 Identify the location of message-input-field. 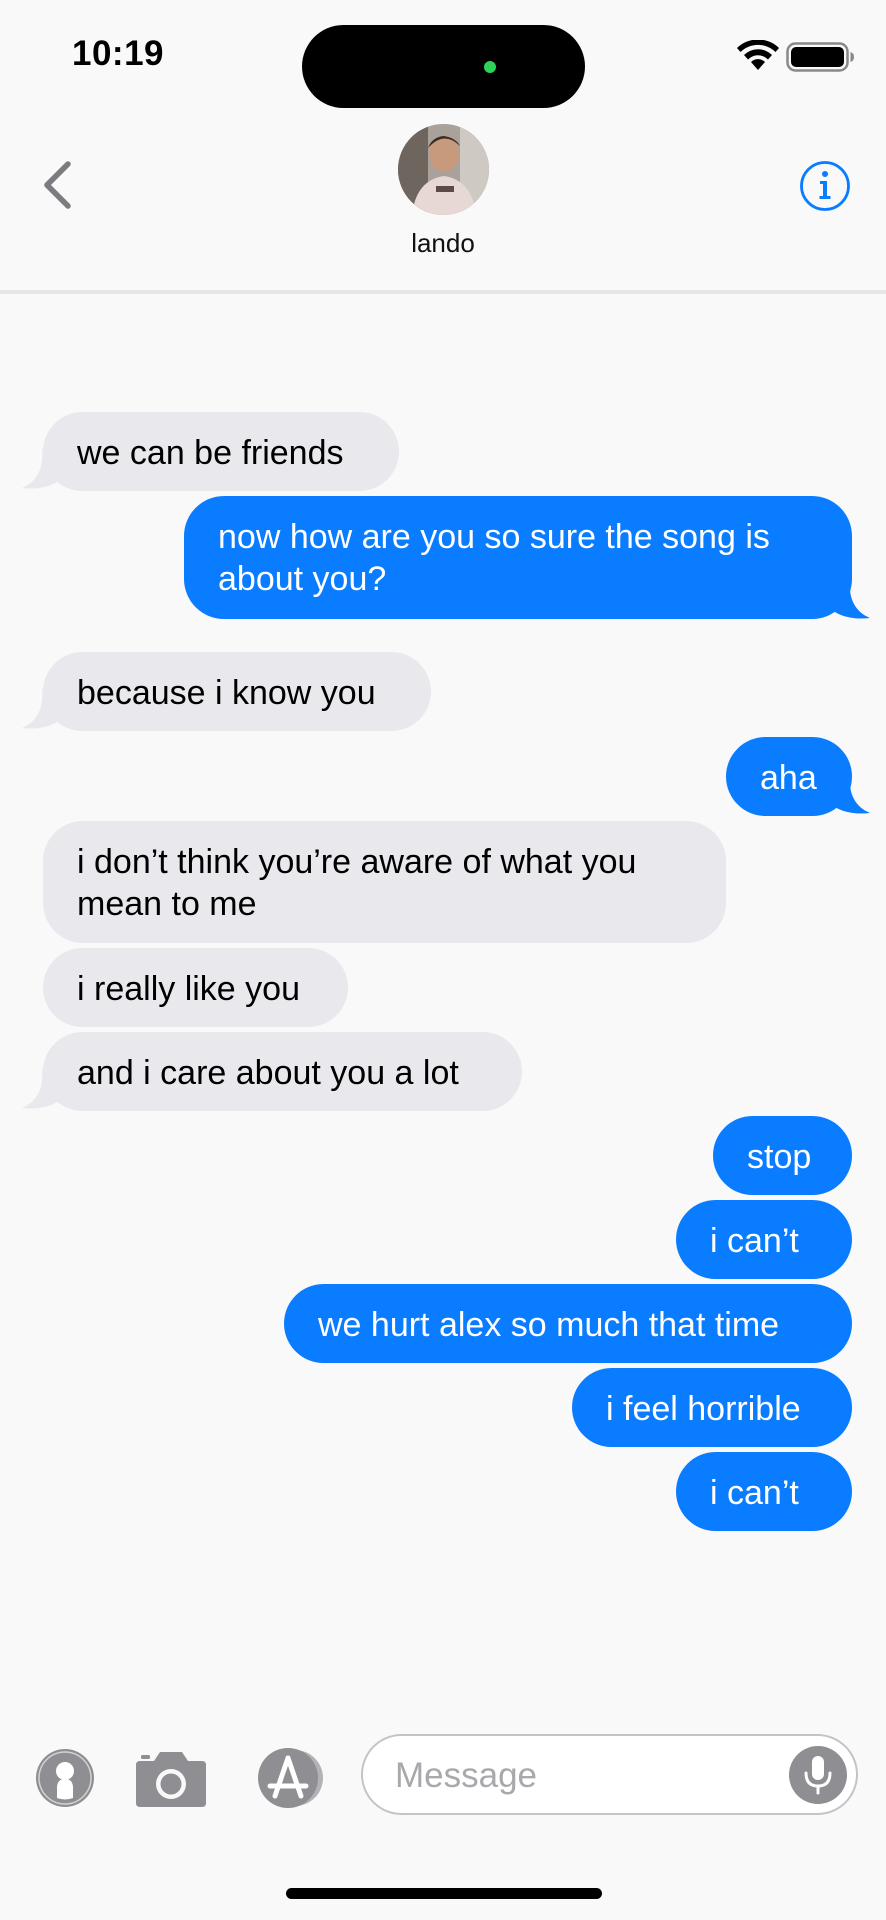
(609, 1774).